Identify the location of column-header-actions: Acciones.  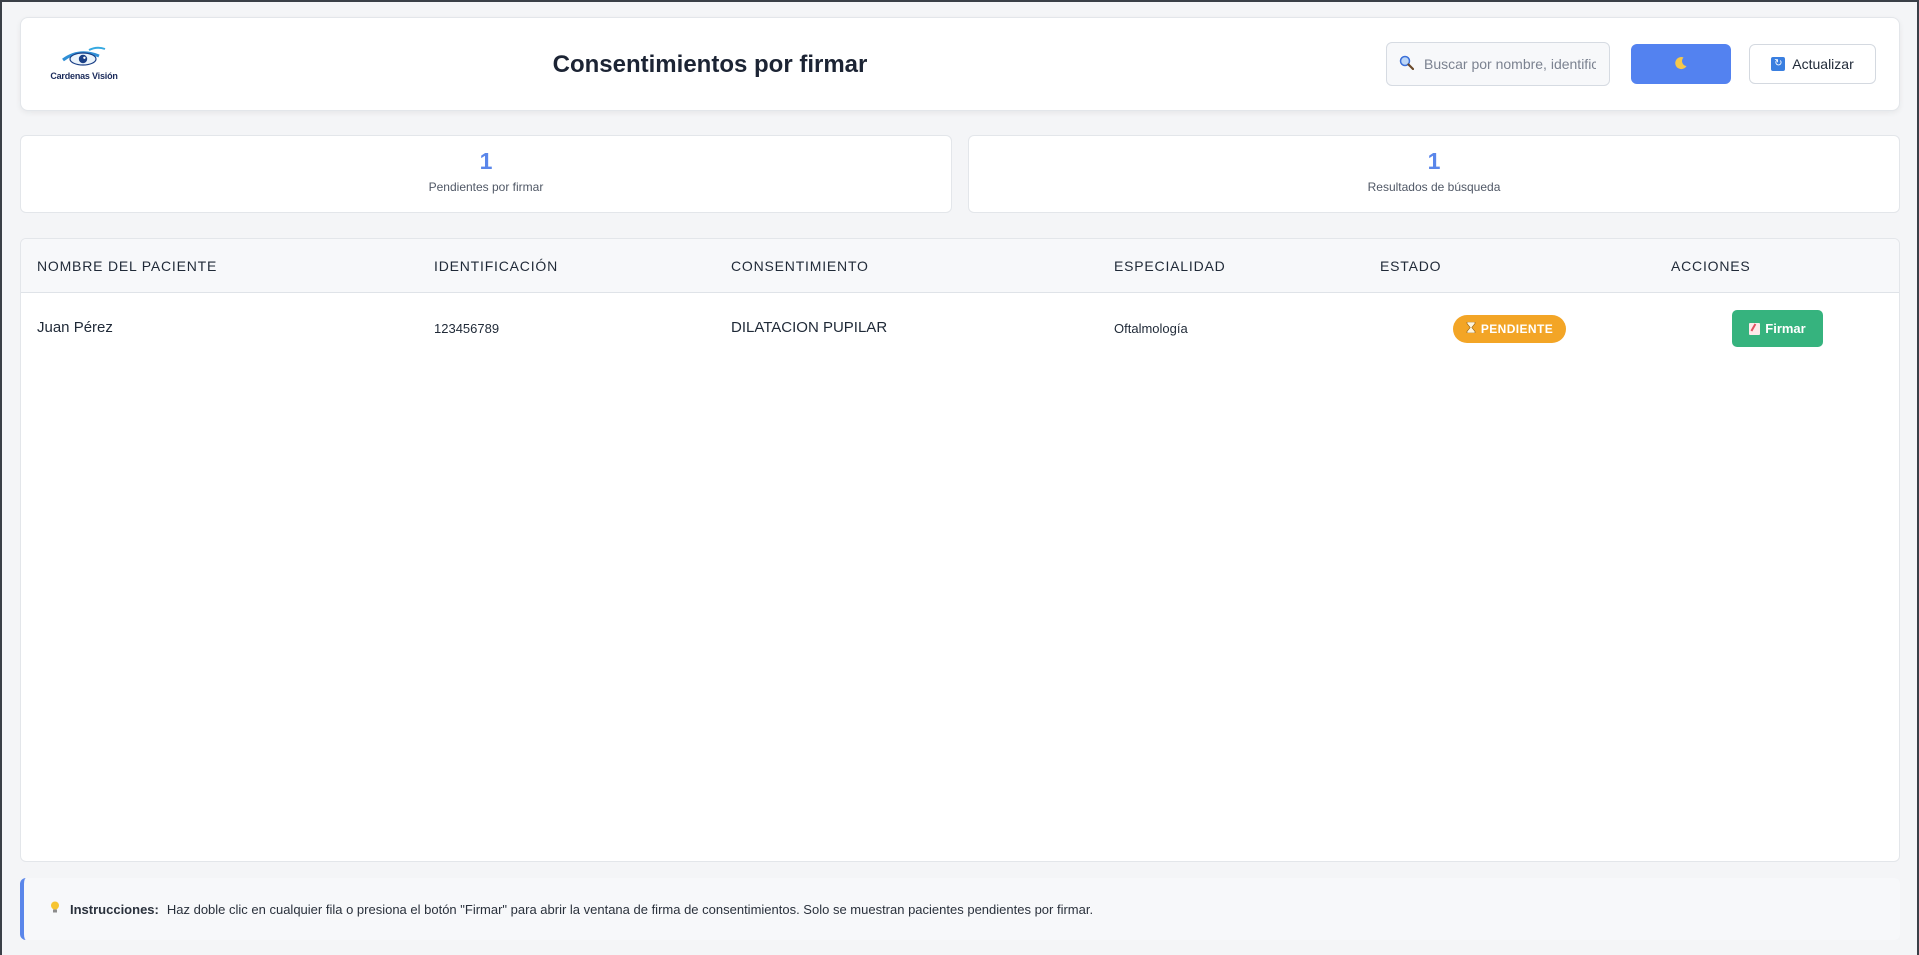
(1711, 266).